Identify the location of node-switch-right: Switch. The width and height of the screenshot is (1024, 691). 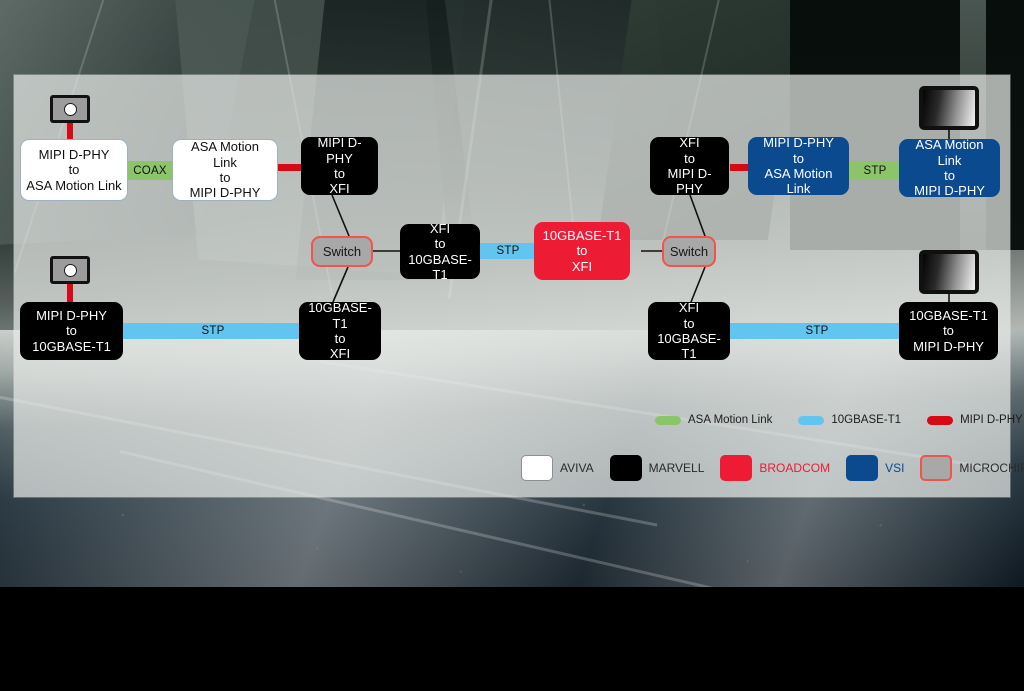
(689, 251).